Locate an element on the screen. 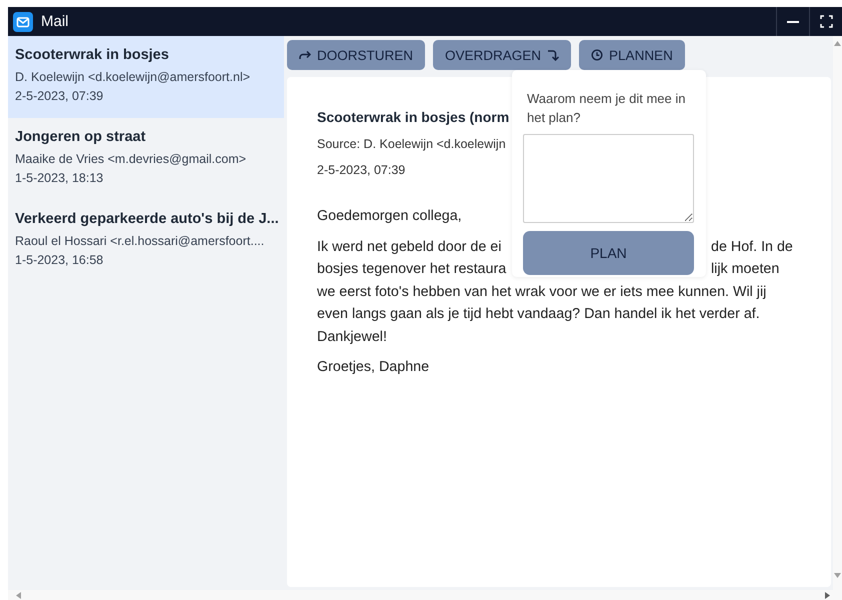 This screenshot has height=600, width=842. message-date: 1-5-2023, 16:58 is located at coordinates (59, 260).